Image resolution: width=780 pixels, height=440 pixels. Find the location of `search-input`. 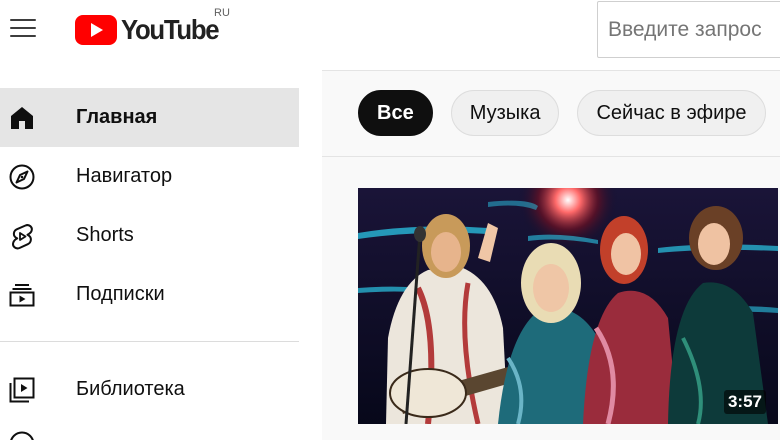

search-input is located at coordinates (689, 29).